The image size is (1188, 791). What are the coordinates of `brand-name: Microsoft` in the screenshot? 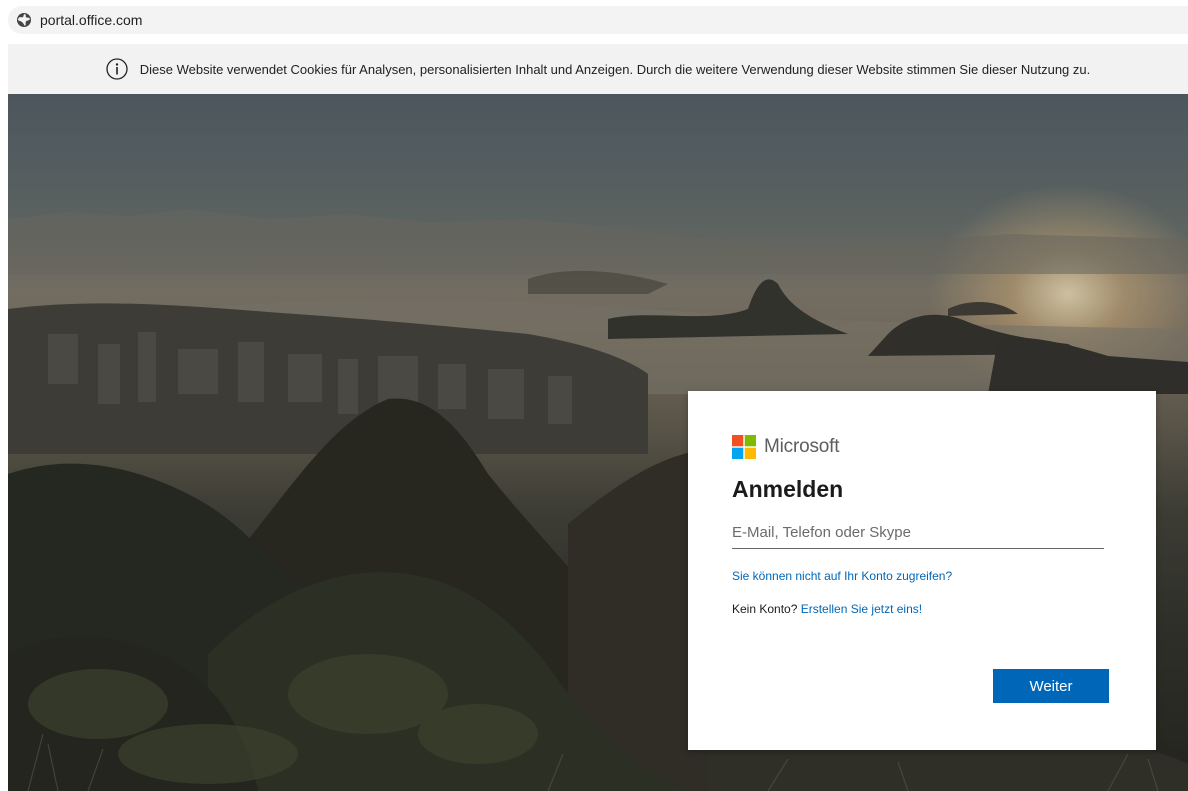 It's located at (802, 446).